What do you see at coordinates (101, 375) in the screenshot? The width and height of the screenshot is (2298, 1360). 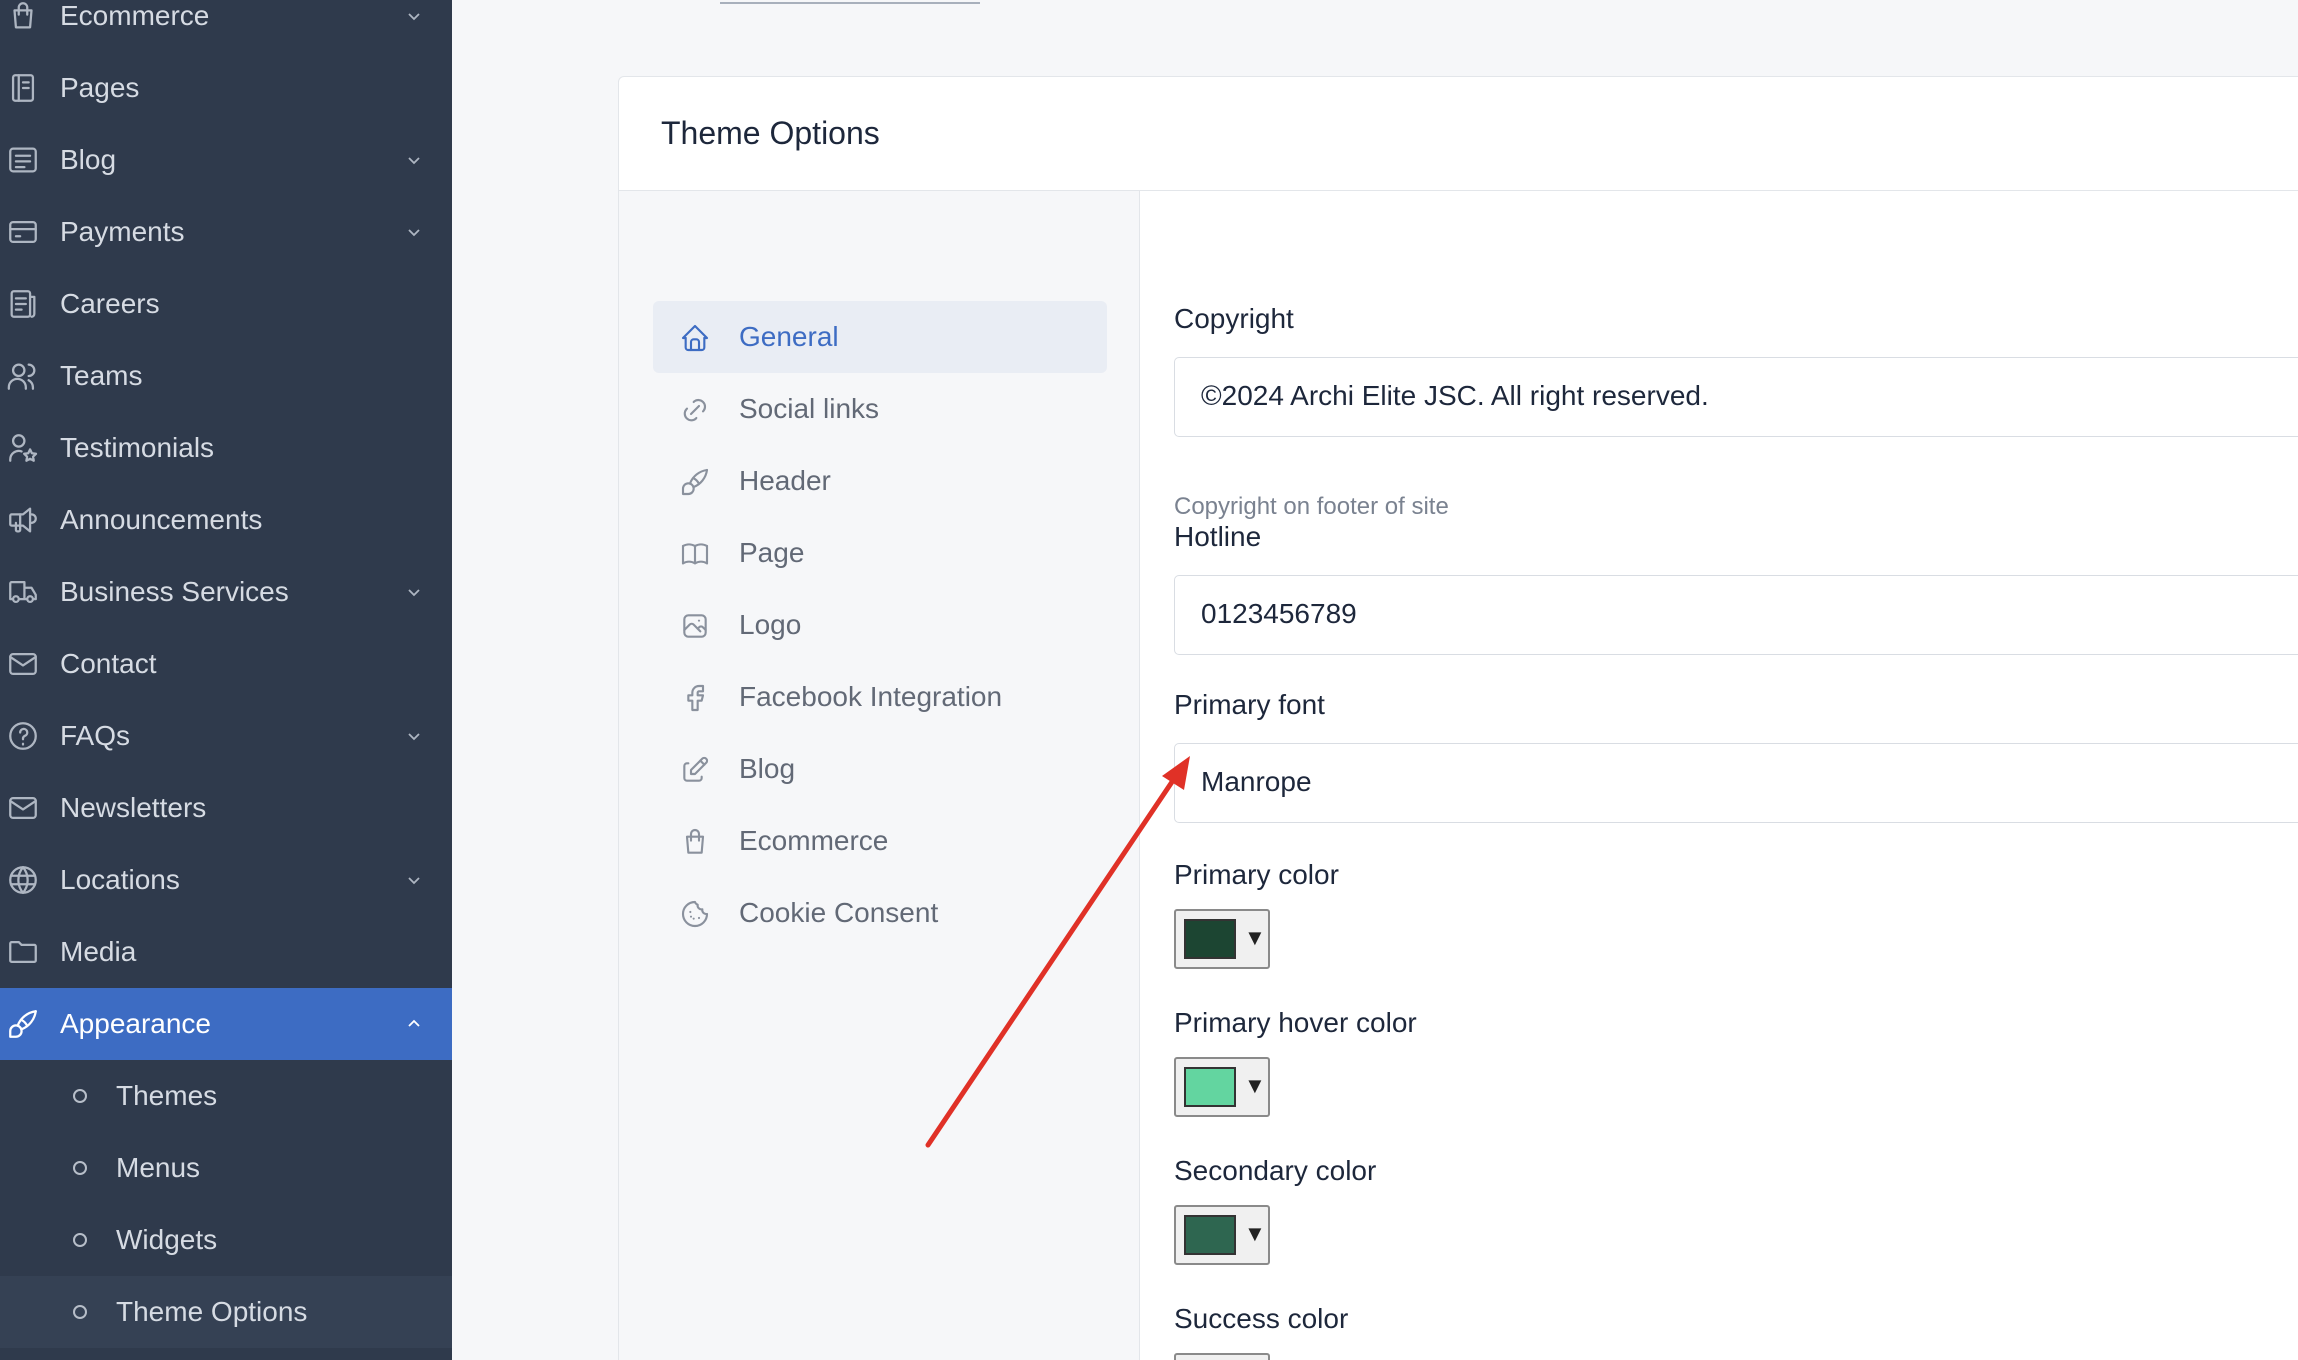 I see `sidebar-item-label: Teams` at bounding box center [101, 375].